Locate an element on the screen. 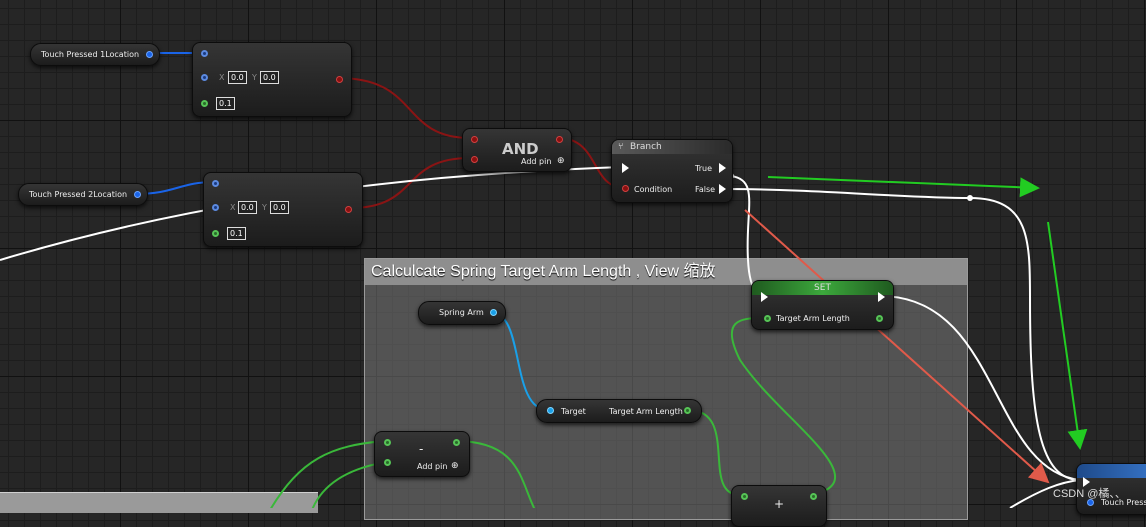 Image resolution: width=1146 pixels, height=527 pixels. branch-false-label: False is located at coordinates (705, 189).